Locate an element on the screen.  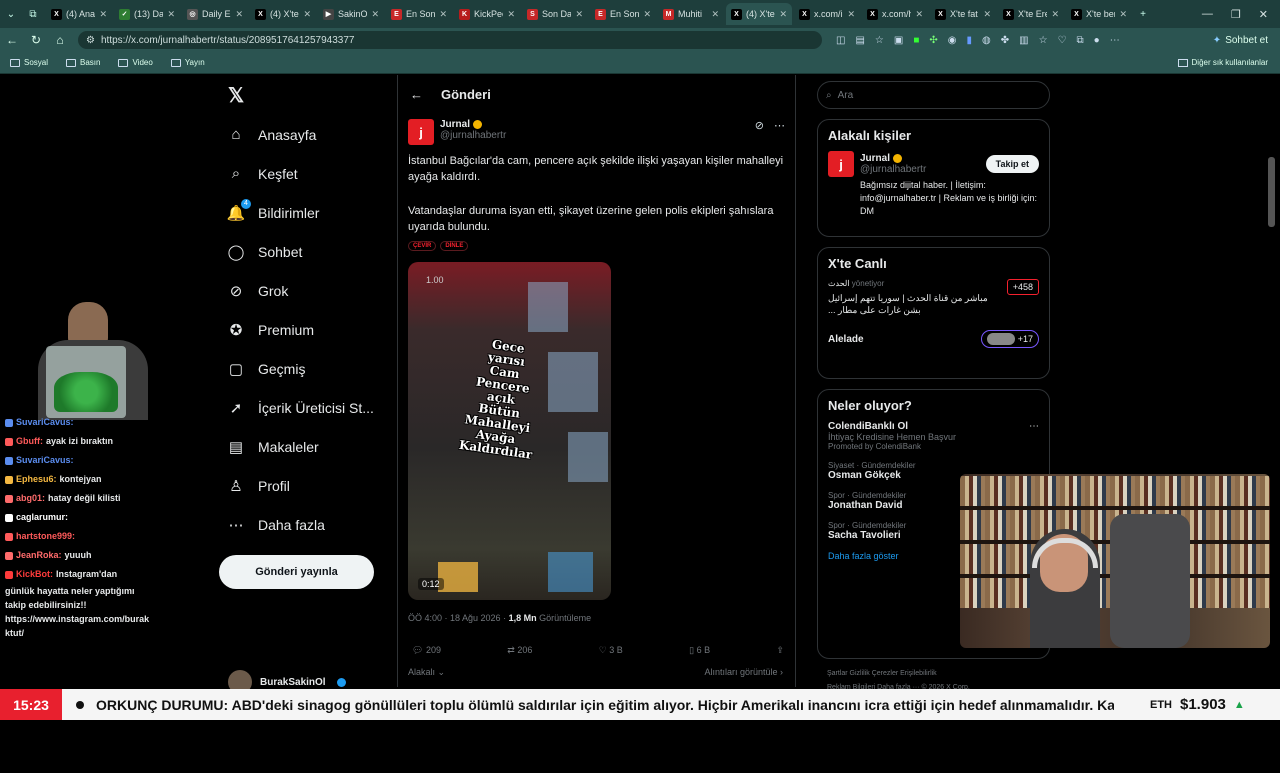
browser-tab: ✓ (13) Da ✕ is located at coordinates (147, 14).